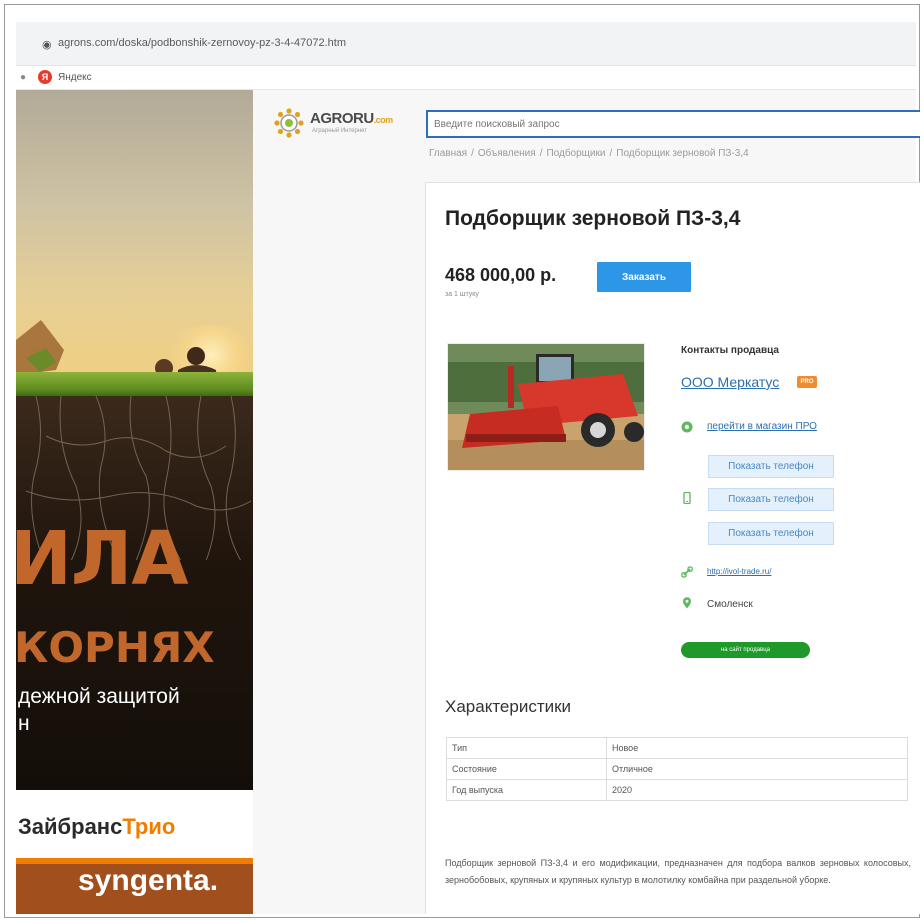 This screenshot has height=922, width=924. I want to click on bookmark-yandex: Яндекс, so click(75, 77).